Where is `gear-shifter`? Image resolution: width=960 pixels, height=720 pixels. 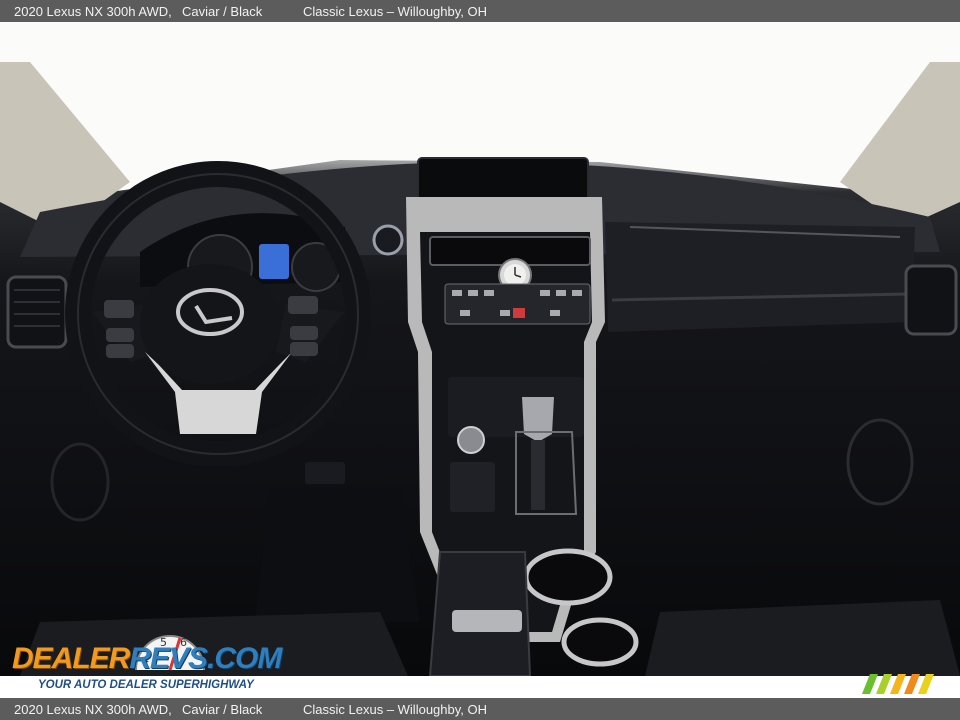
gear-shifter is located at coordinates (538, 419).